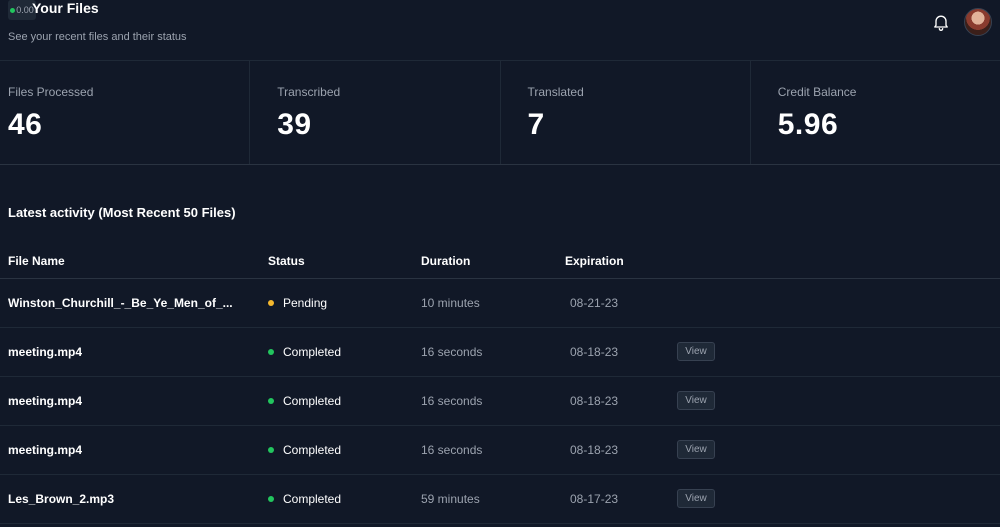 The width and height of the screenshot is (1000, 527). What do you see at coordinates (305, 303) in the screenshot?
I see `status-text: Pending` at bounding box center [305, 303].